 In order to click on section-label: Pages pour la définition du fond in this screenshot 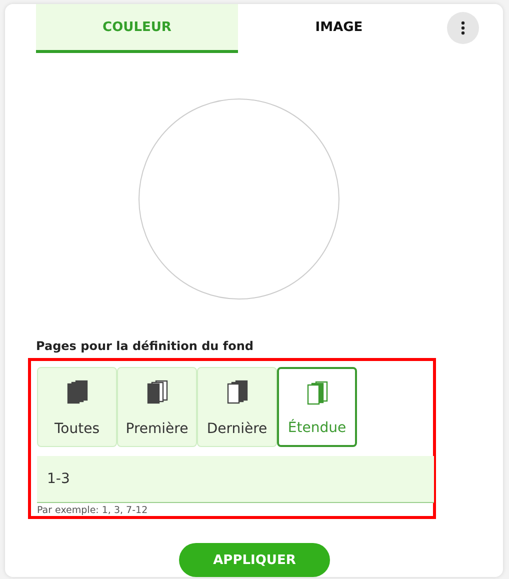, I will do `click(145, 346)`.